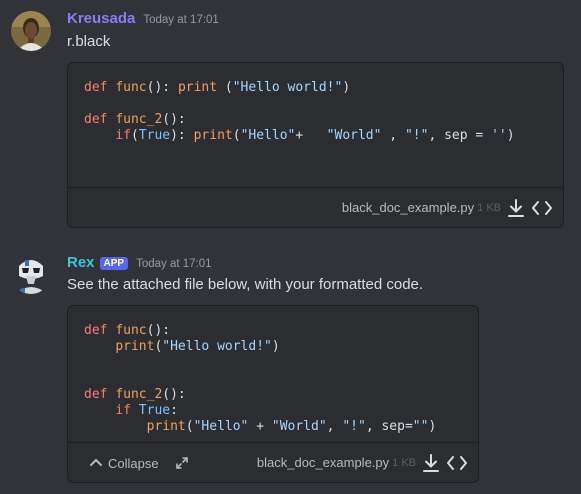 This screenshot has width=581, height=494. I want to click on app-badge: APP, so click(114, 263).